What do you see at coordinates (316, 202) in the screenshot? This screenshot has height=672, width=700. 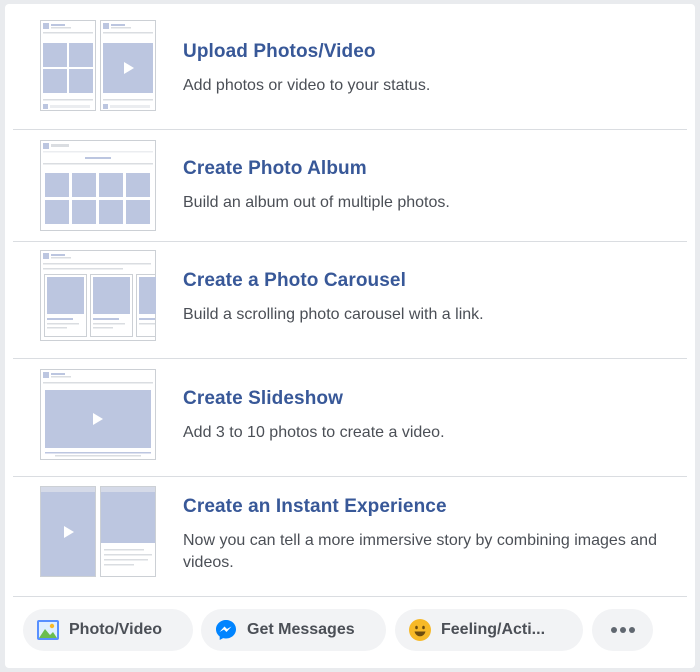 I see `option-description: Build an album out of multiple photos.` at bounding box center [316, 202].